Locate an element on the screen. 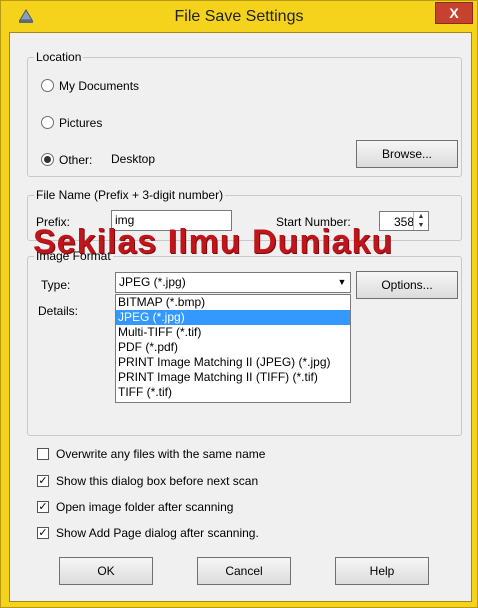 The image size is (478, 608). close-button: X is located at coordinates (454, 13).